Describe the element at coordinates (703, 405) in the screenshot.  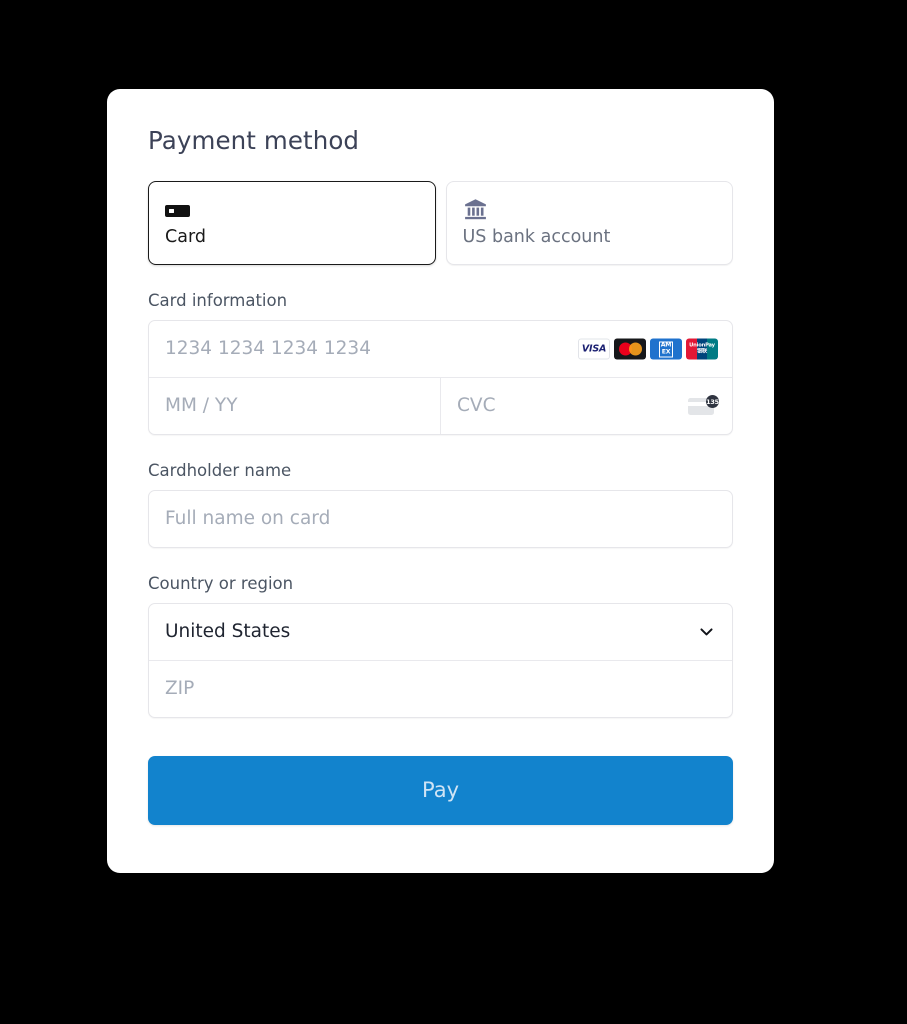
I see `cvc-hint-icon: 135` at that location.